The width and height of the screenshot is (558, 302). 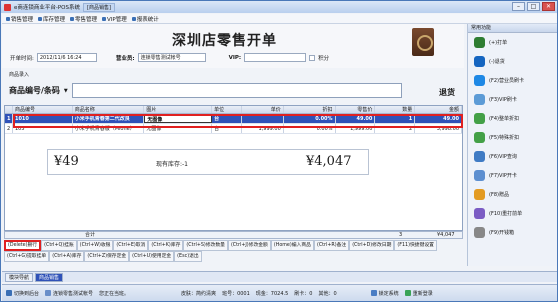 I want to click on menu-sales-icon, so click(x=8, y=18).